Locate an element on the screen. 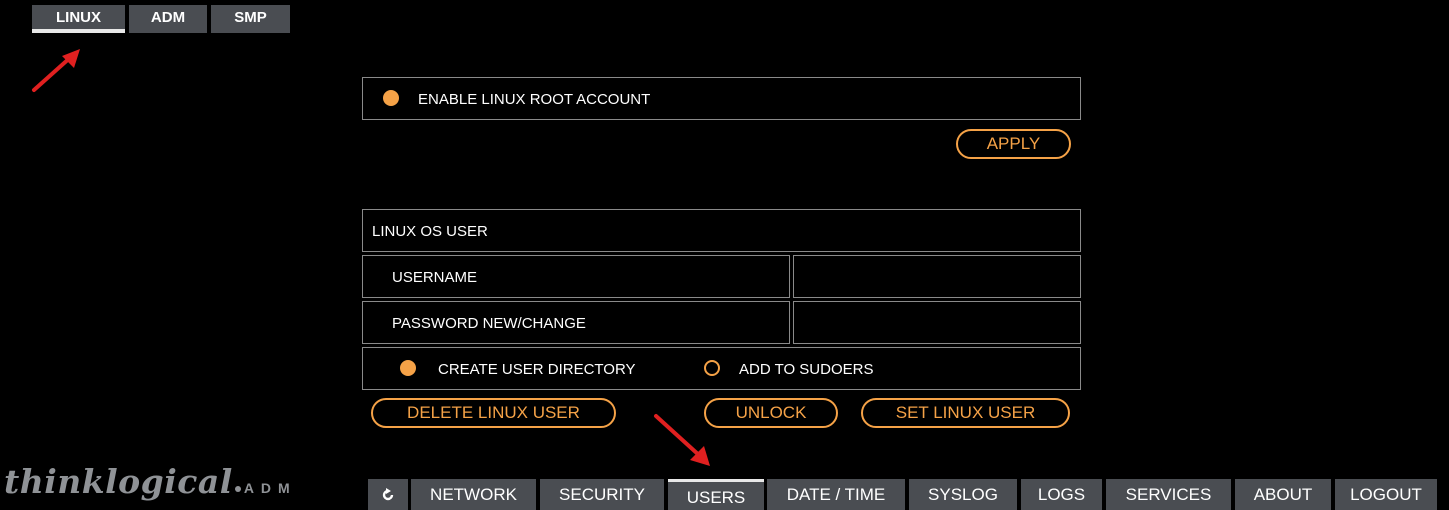  username-label: USERNAME is located at coordinates (435, 277).